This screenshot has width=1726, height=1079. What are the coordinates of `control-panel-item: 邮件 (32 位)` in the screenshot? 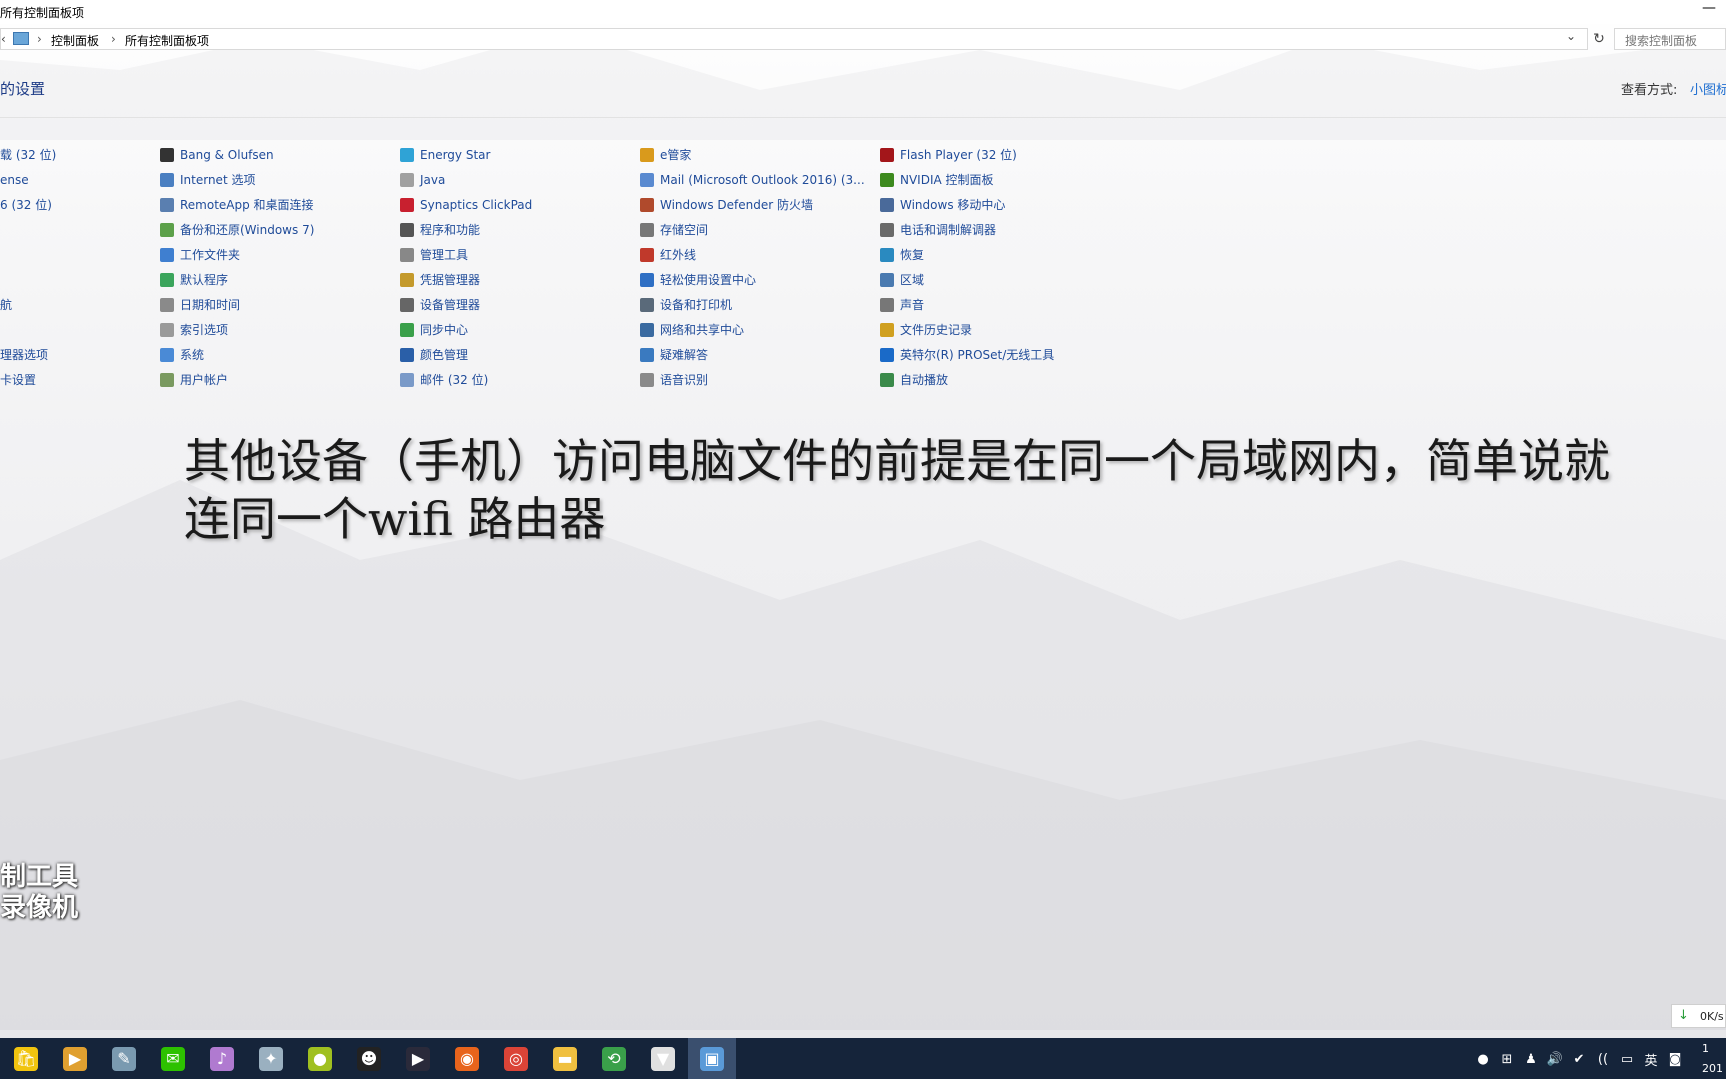 It's located at (444, 380).